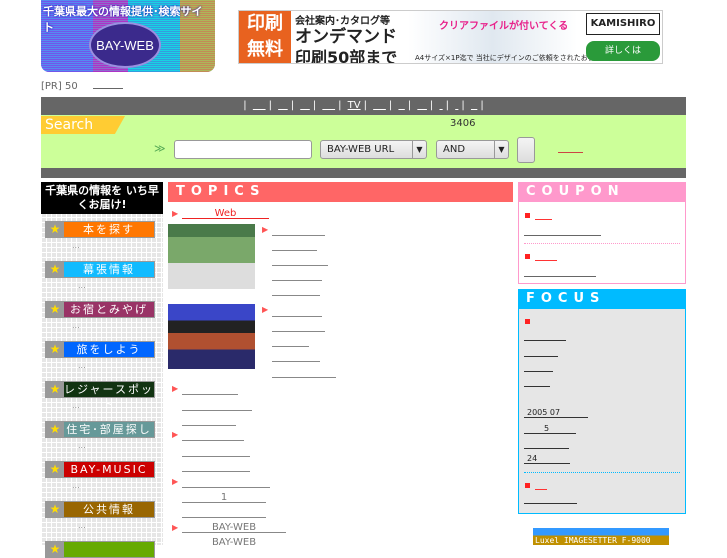 The image size is (727, 558). I want to click on search-input, so click(243, 149).